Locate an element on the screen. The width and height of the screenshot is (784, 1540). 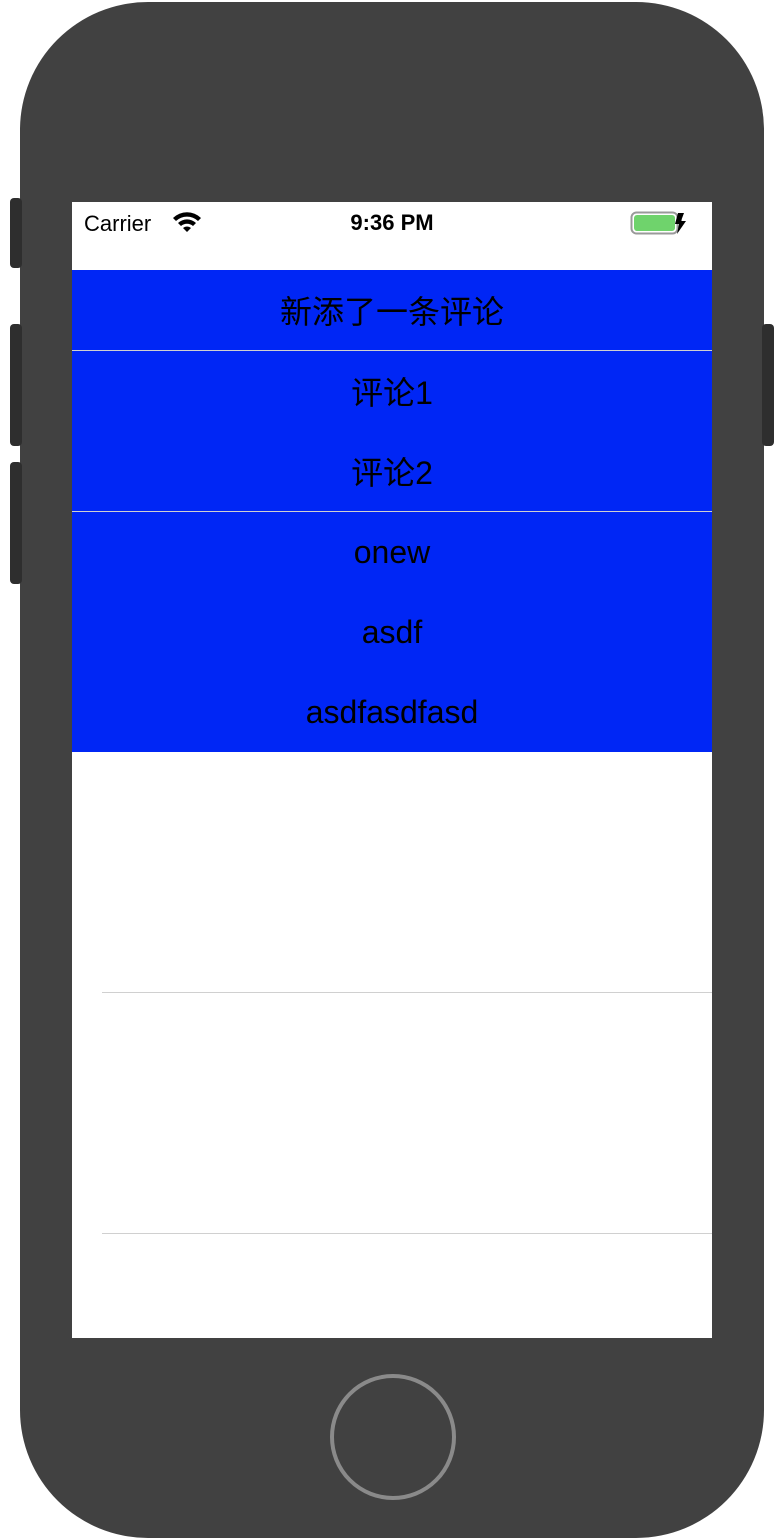
comment-cell: 评论1 is located at coordinates (392, 391).